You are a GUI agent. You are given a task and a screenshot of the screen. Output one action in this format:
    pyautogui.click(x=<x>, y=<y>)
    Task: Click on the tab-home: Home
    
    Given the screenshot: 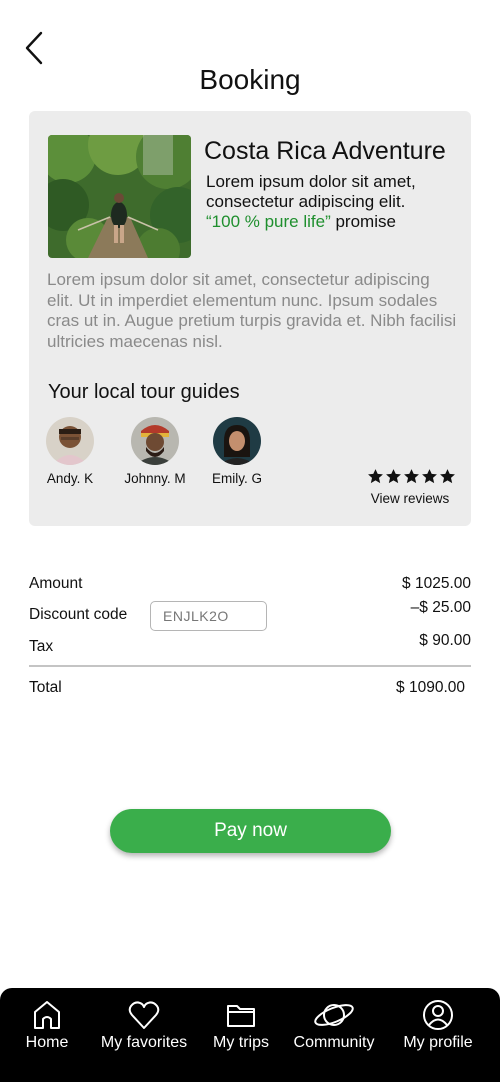 What is the action you would take?
    pyautogui.click(x=47, y=1025)
    